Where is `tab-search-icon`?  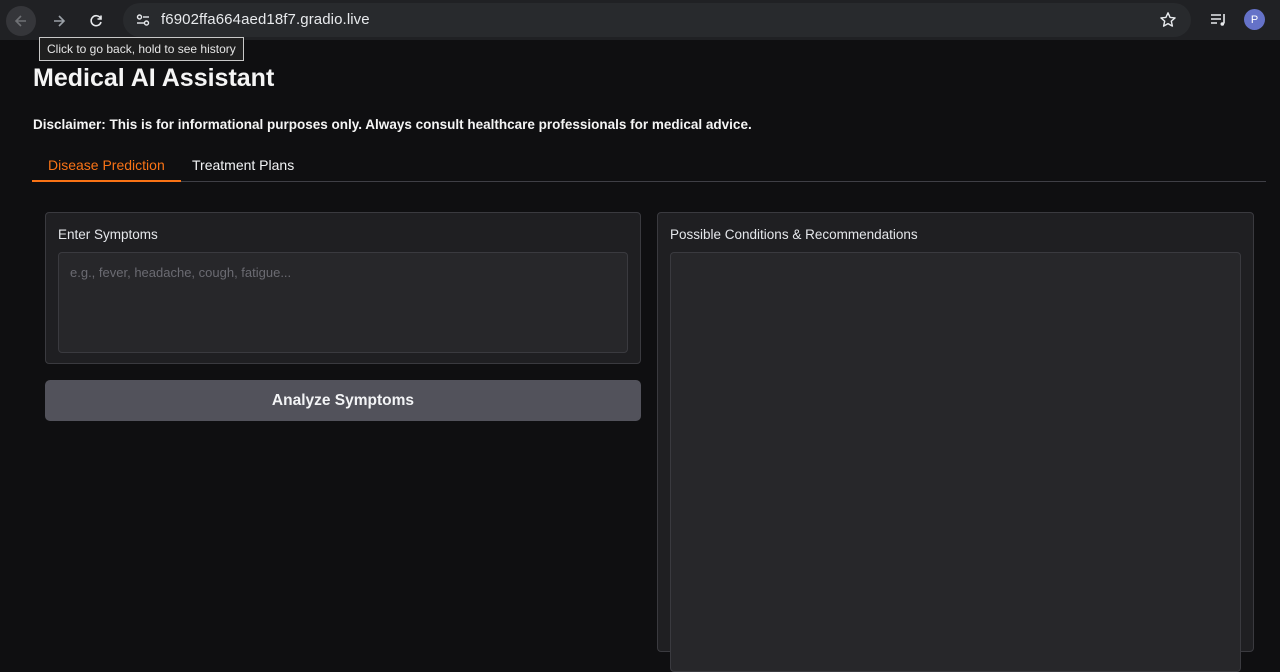 tab-search-icon is located at coordinates (1218, 20).